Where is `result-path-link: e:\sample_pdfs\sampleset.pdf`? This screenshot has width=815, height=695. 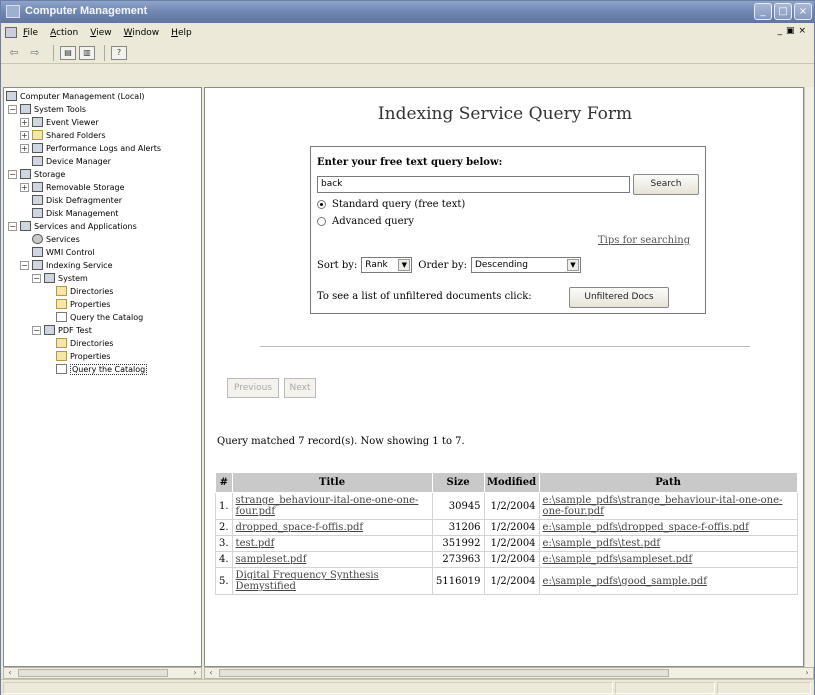 result-path-link: e:\sample_pdfs\sampleset.pdf is located at coordinates (618, 559).